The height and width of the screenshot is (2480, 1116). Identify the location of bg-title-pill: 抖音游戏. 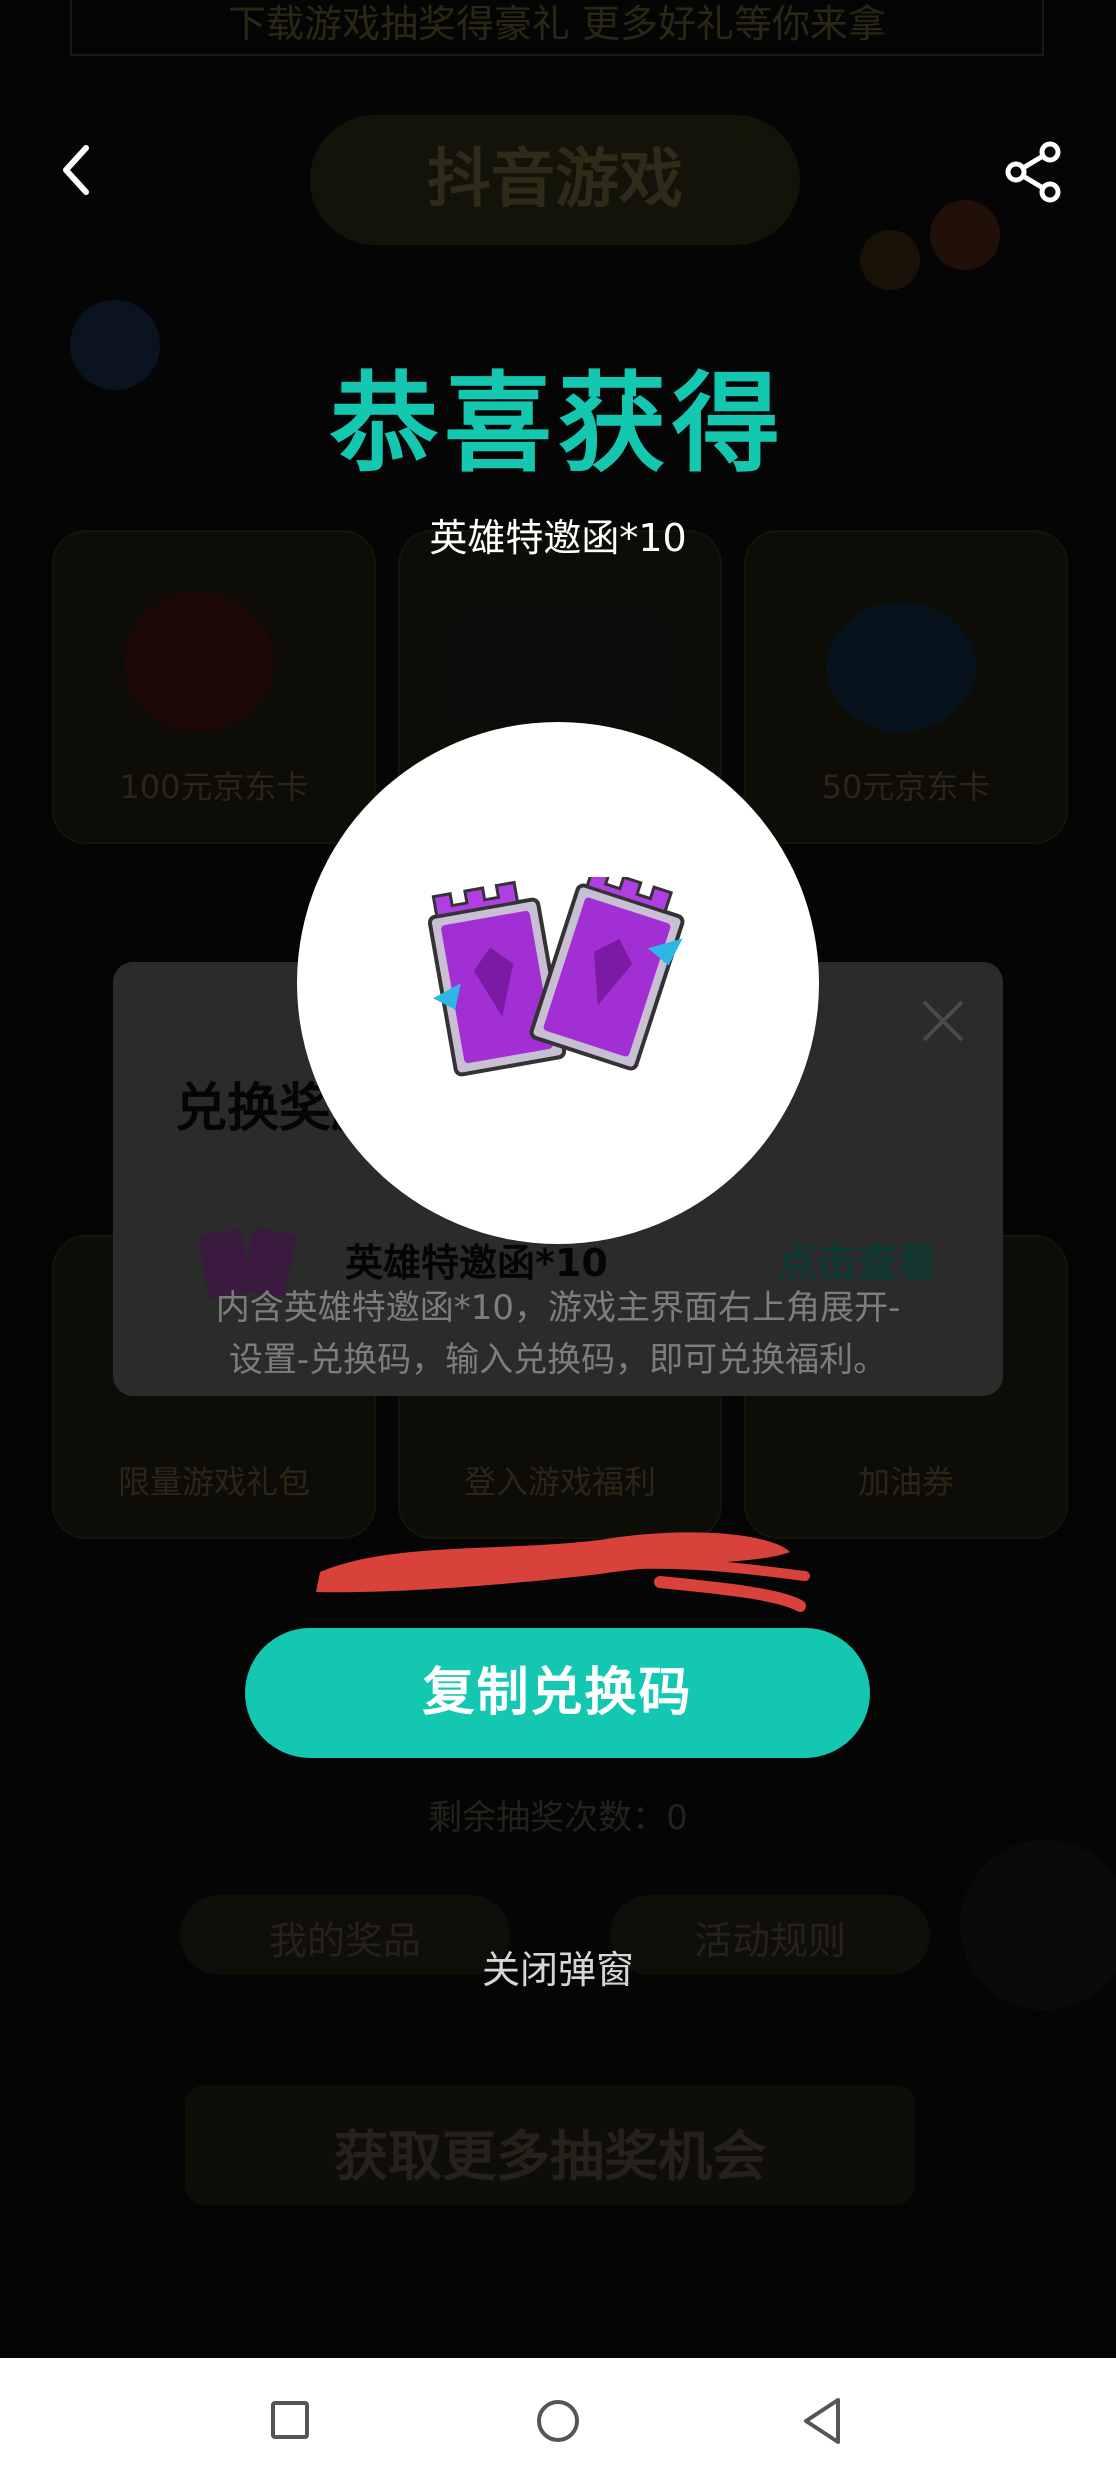
(555, 180).